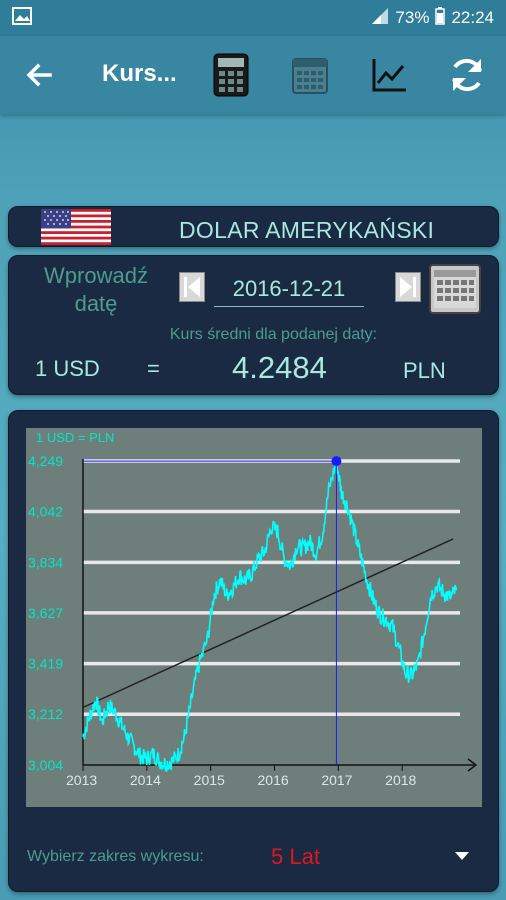 This screenshot has width=506, height=900. Describe the element at coordinates (289, 291) in the screenshot. I see `date-field: 2016-12-21` at that location.